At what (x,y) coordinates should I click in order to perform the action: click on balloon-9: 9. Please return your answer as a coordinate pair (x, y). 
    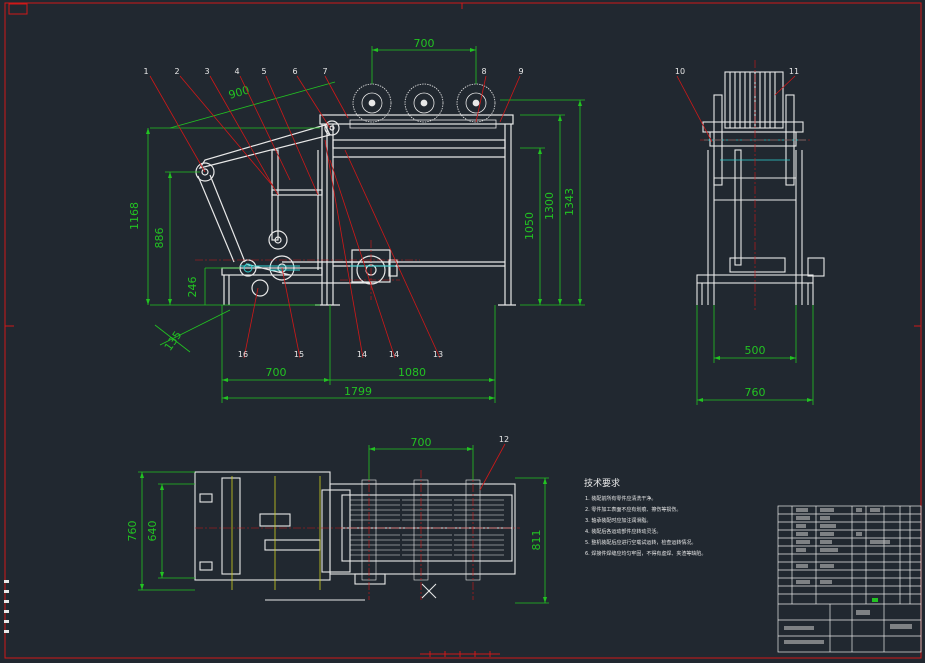
    Looking at the image, I should click on (520, 71).